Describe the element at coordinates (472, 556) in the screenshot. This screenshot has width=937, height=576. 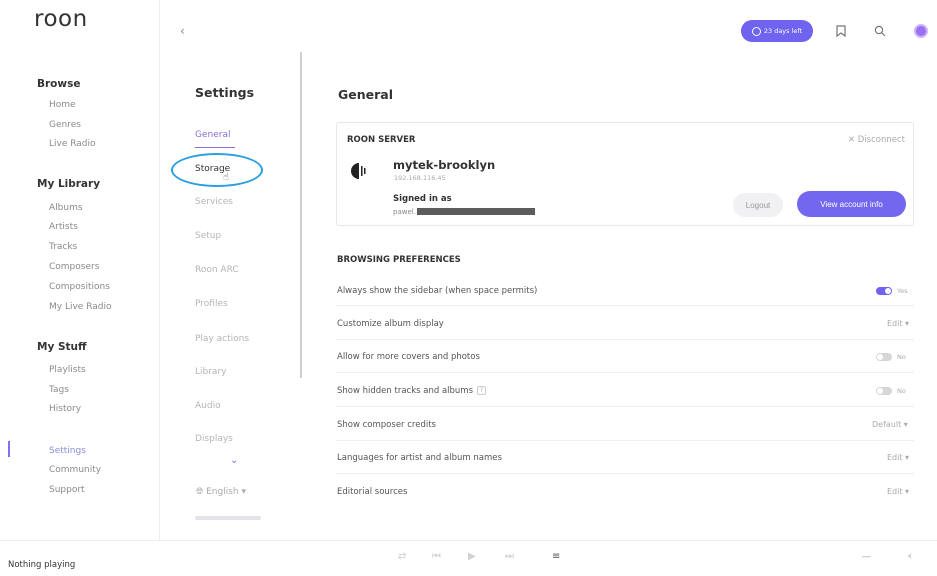
I see `play-icon: ▶︎` at that location.